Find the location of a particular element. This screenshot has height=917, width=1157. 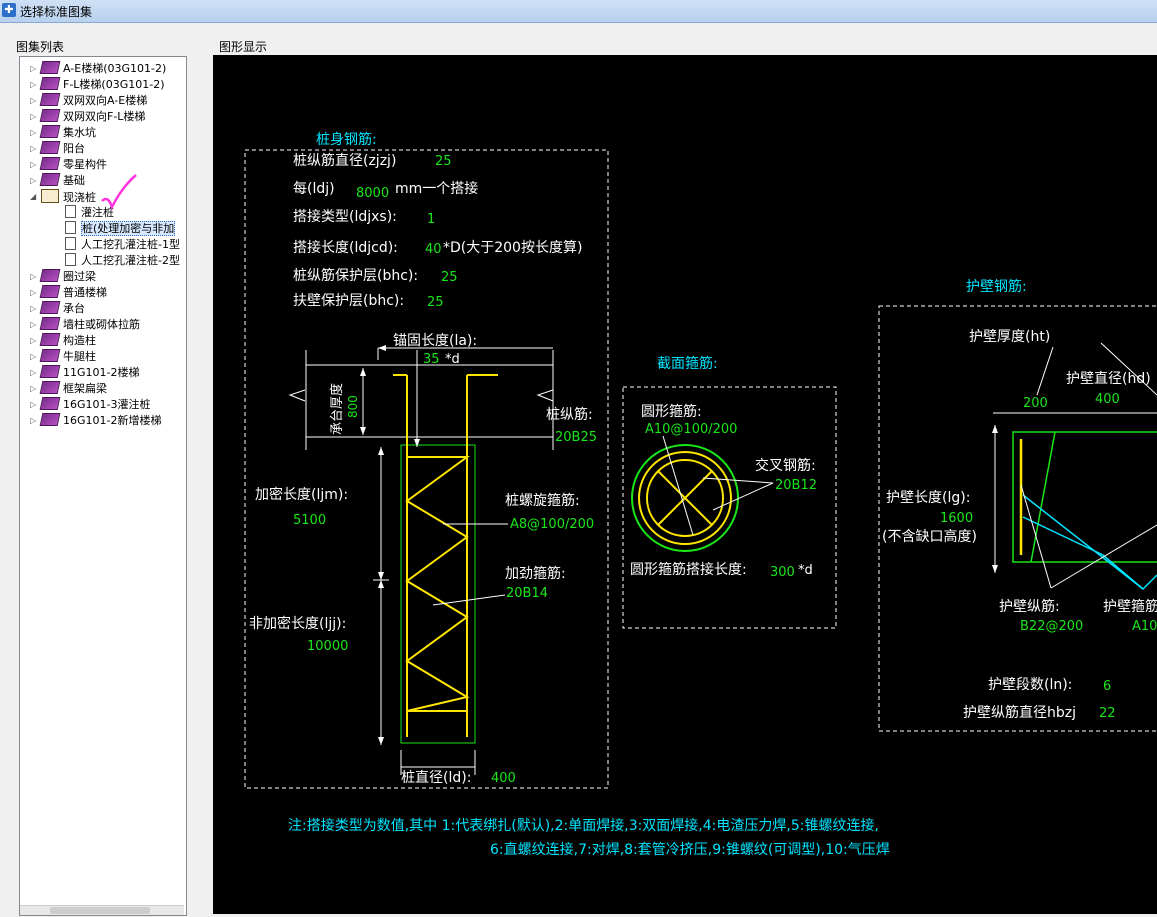

pile-body-title: 桩身钢筋: is located at coordinates (346, 139).